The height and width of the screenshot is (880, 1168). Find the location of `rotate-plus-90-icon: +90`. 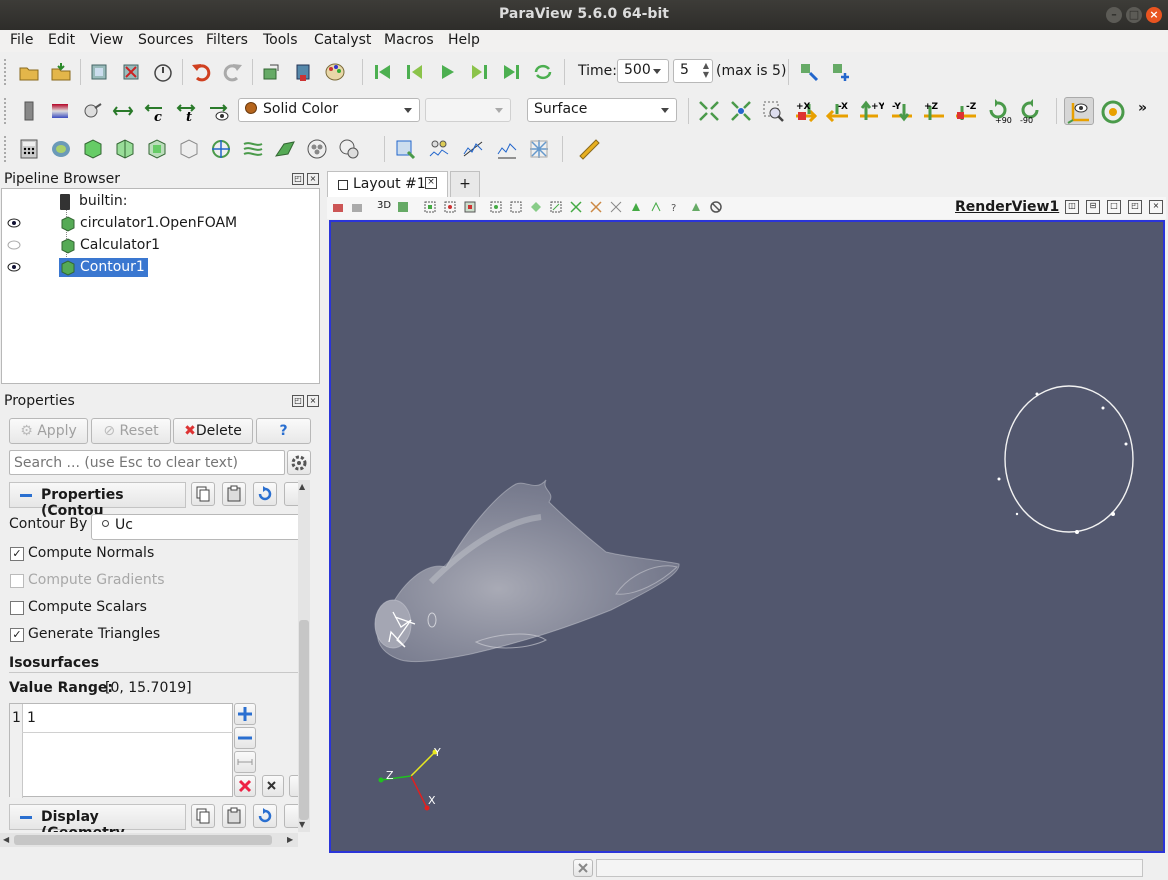

rotate-plus-90-icon: +90 is located at coordinates (999, 111).